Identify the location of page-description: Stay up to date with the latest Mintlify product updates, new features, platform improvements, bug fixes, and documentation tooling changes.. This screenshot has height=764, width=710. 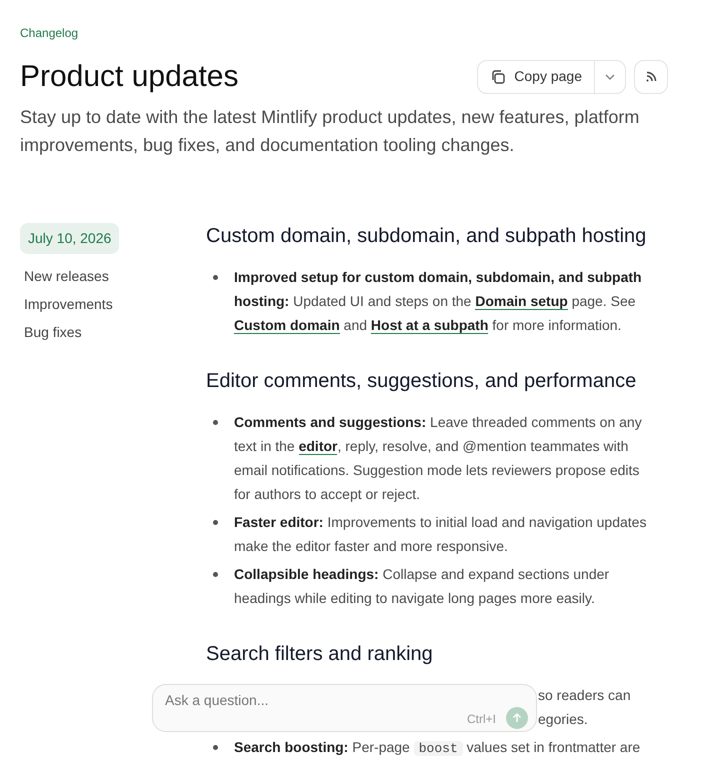
(330, 131).